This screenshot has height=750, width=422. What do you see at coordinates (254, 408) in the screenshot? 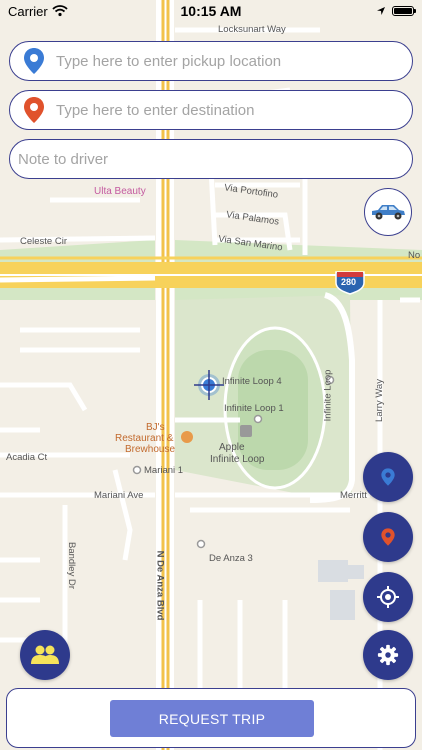
I see `map-label-infinite-loop-1: Infinite Loop 1` at bounding box center [254, 408].